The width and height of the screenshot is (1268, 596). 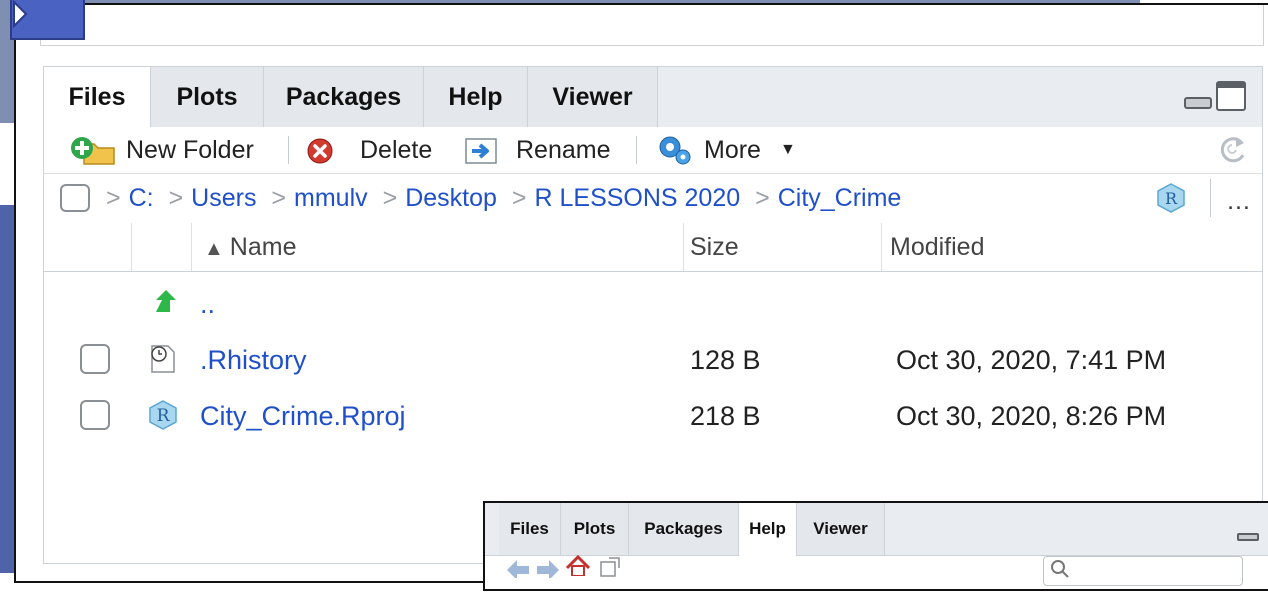 What do you see at coordinates (840, 198) in the screenshot?
I see `breadcrumb-item: City_Crime` at bounding box center [840, 198].